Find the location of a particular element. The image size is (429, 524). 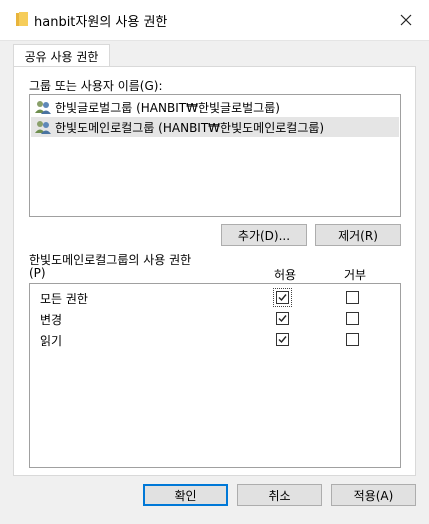

permissions-label-accel: (P) is located at coordinates (37, 273).